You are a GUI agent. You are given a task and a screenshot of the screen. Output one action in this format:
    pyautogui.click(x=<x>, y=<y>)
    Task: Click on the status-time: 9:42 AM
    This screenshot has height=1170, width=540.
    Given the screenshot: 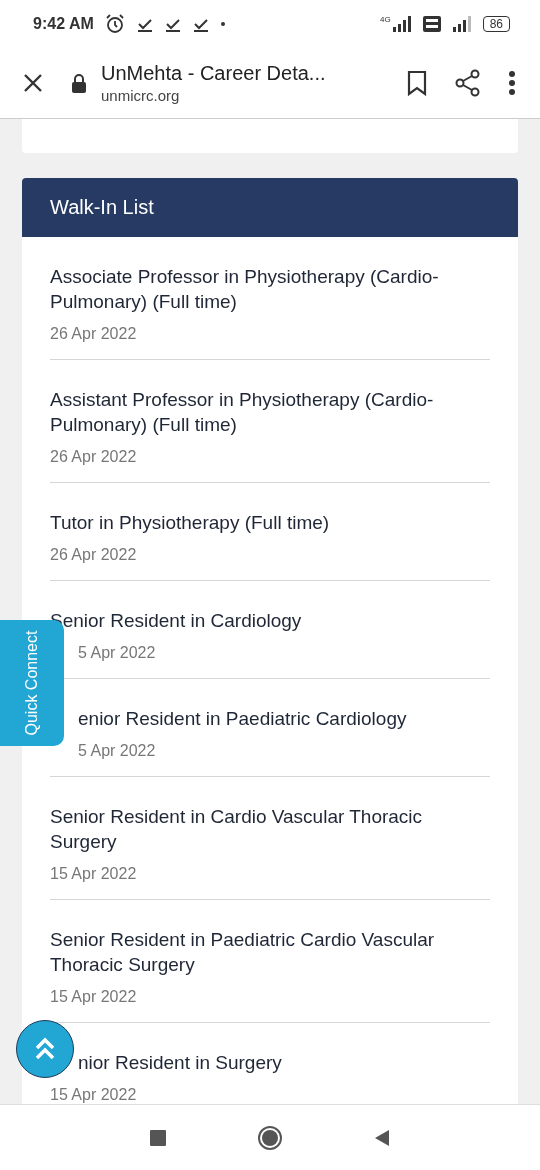 What is the action you would take?
    pyautogui.click(x=63, y=24)
    